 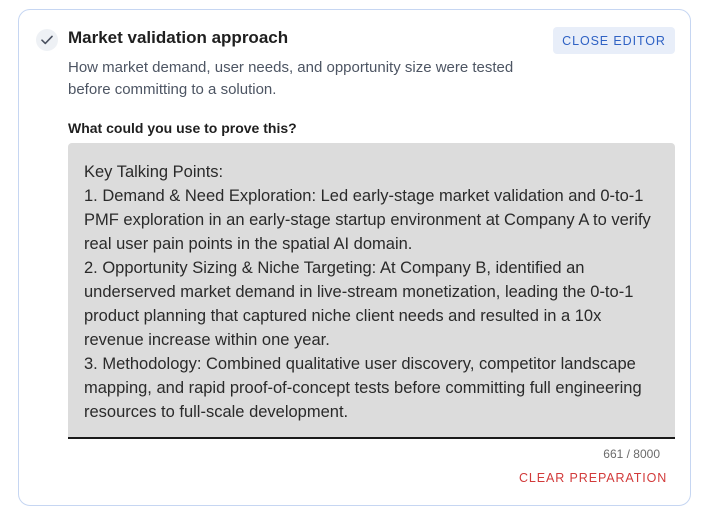 I want to click on close-editor-button: CLOSE EDITOR, so click(x=614, y=40).